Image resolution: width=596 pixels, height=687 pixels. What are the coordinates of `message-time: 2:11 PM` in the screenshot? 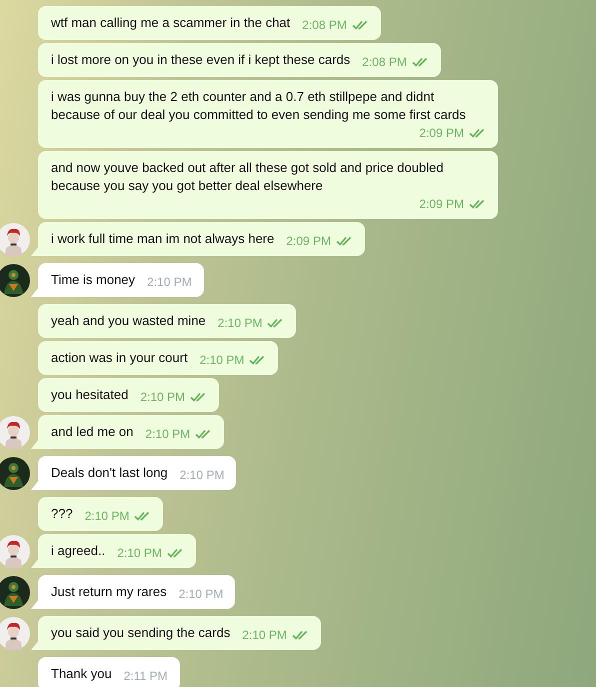 It's located at (146, 676).